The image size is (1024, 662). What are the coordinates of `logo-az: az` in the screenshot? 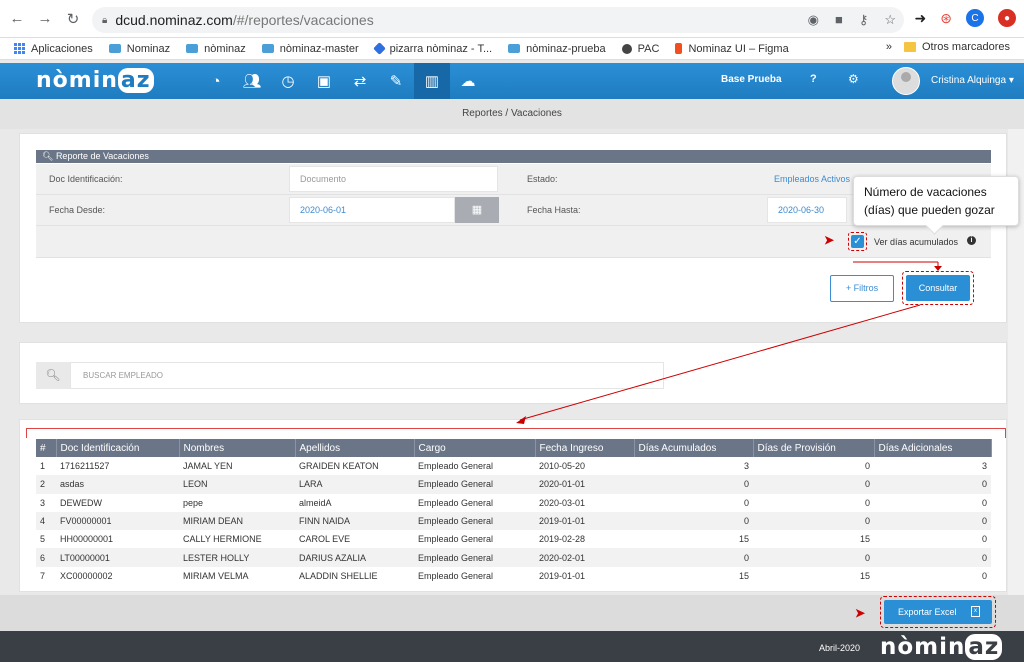 It's located at (135, 80).